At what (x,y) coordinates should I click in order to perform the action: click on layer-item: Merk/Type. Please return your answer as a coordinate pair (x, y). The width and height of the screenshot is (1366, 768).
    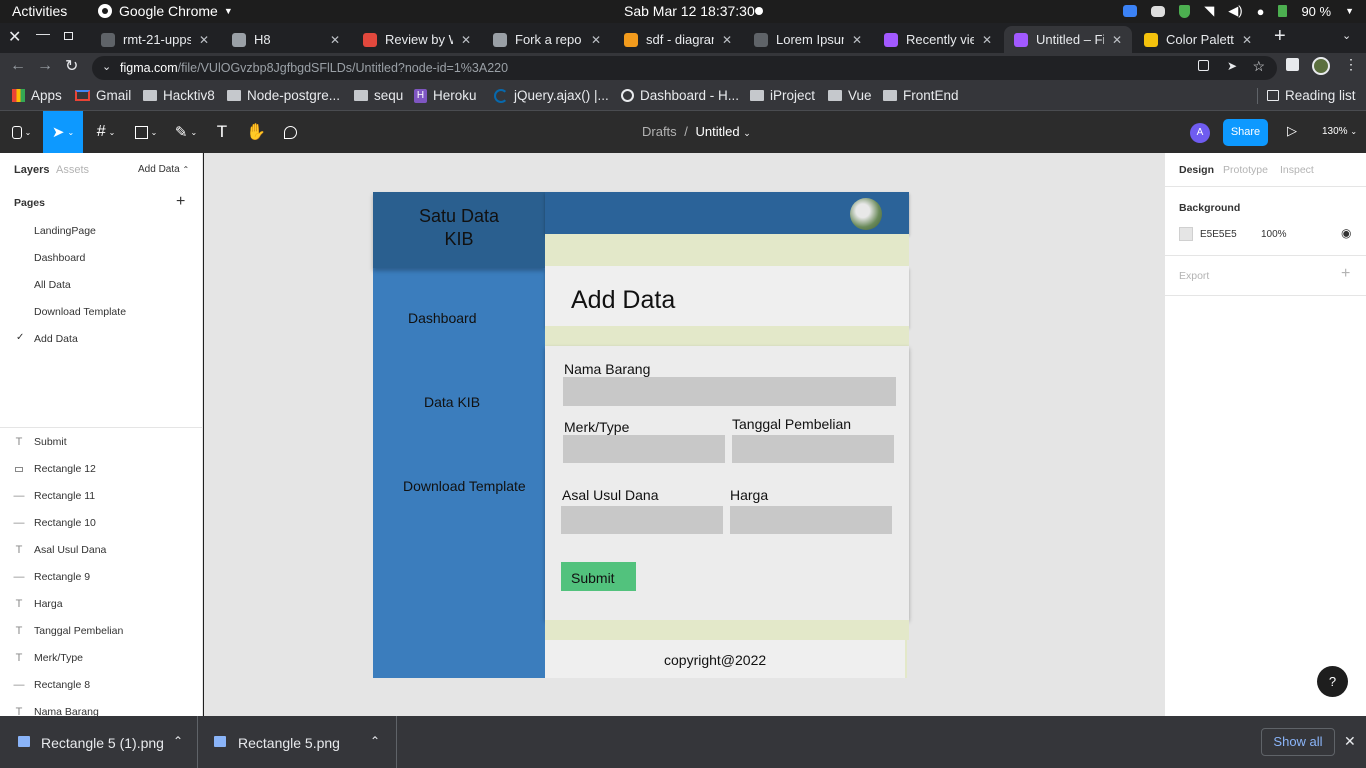
    Looking at the image, I should click on (58, 658).